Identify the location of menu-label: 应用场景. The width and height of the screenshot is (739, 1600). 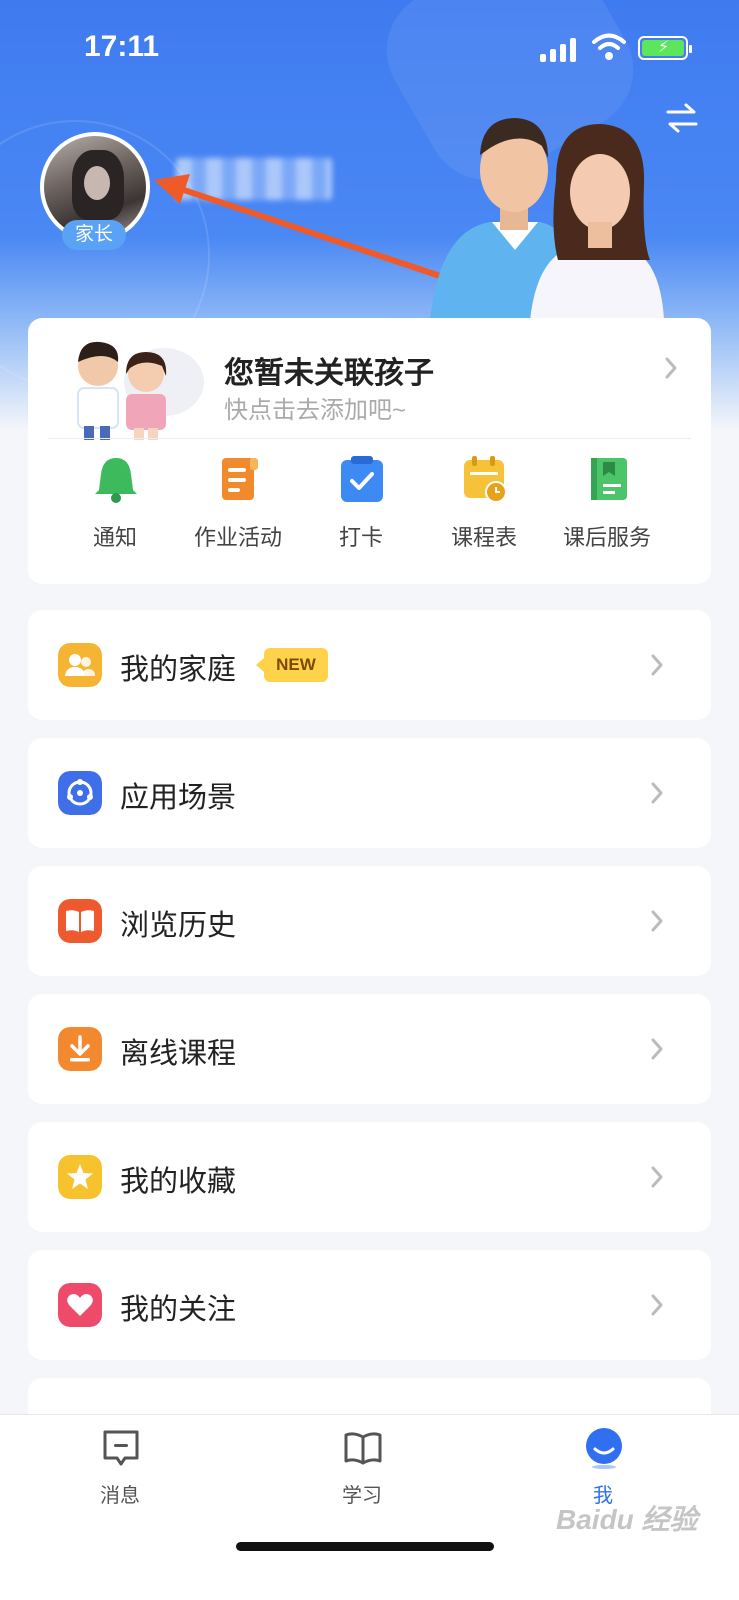
(178, 798).